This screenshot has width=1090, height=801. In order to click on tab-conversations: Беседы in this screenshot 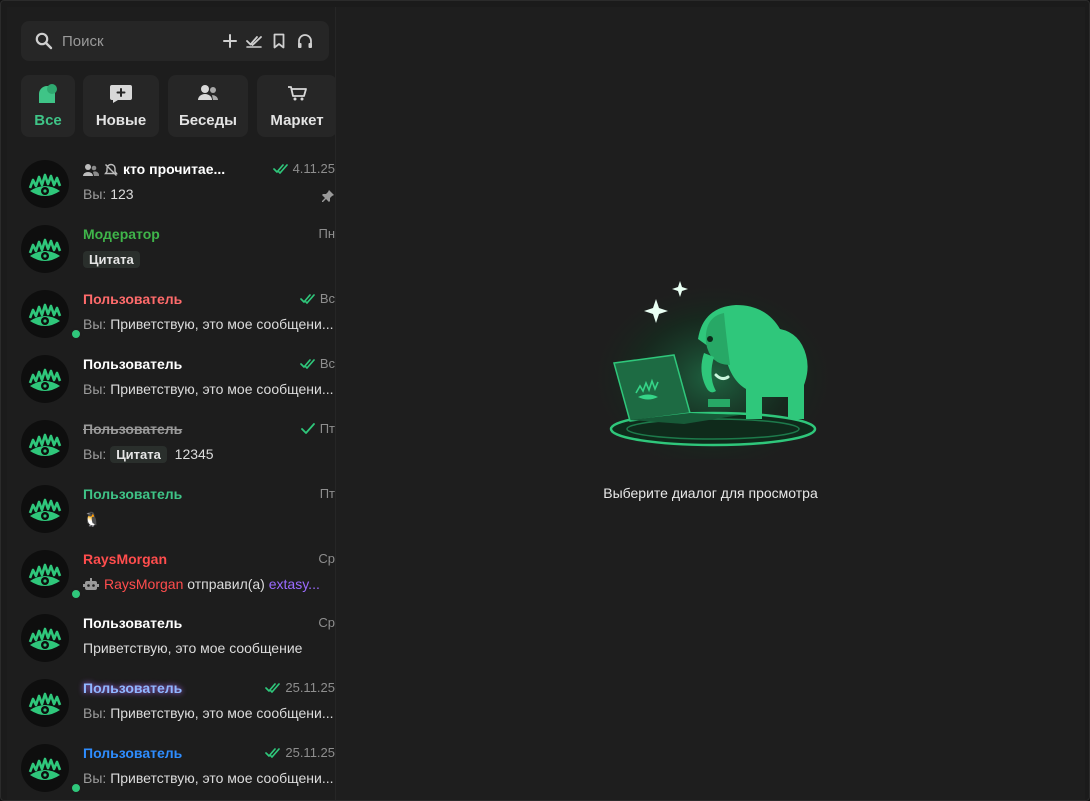, I will do `click(208, 106)`.